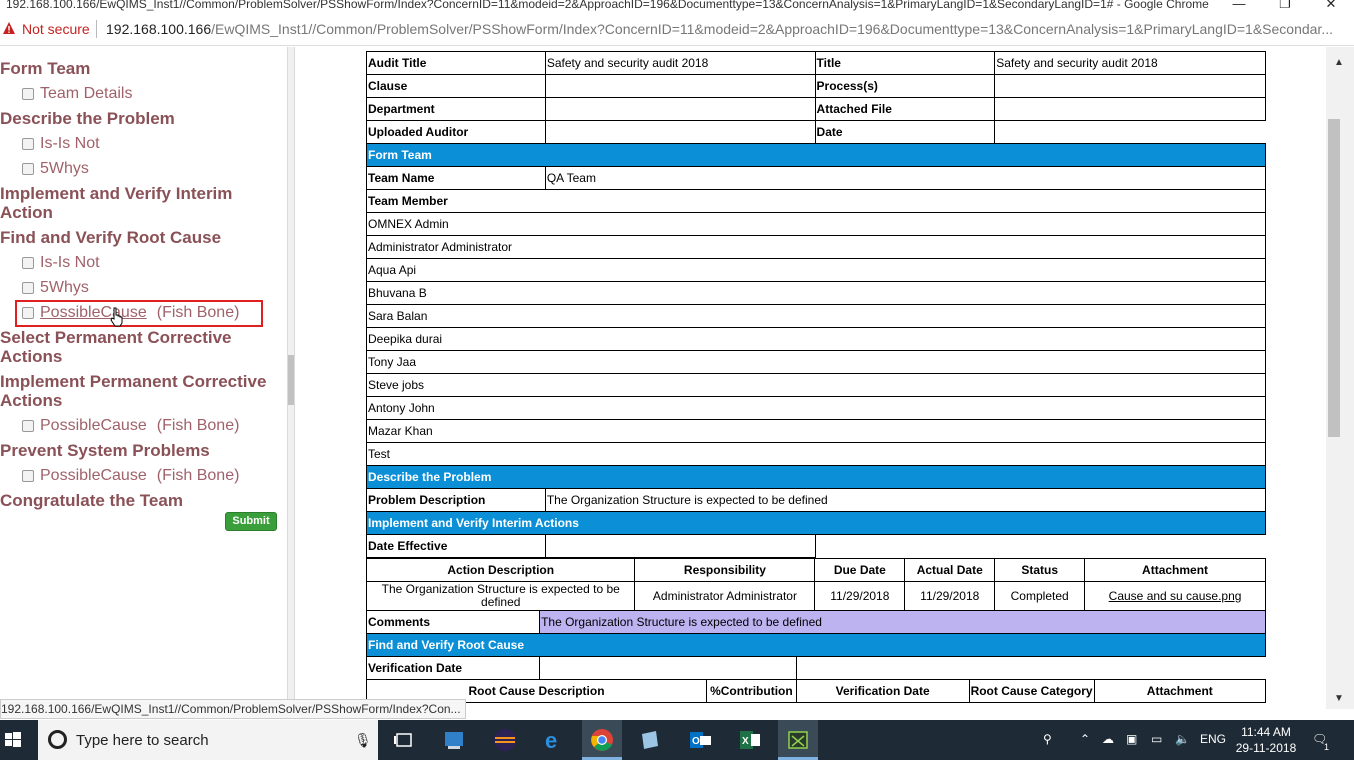  Describe the element at coordinates (1182, 739) in the screenshot. I see `volume-icon: 🔈` at that location.